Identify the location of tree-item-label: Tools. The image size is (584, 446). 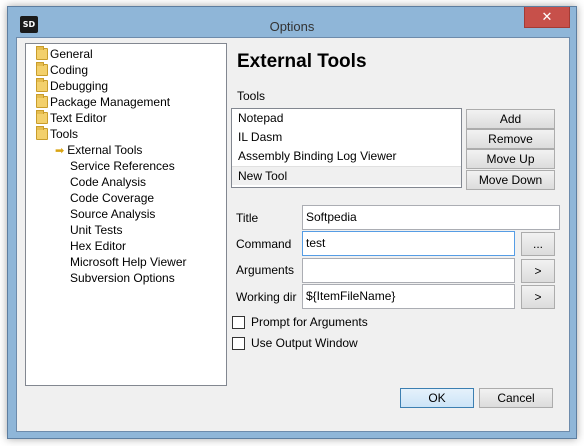
(64, 134).